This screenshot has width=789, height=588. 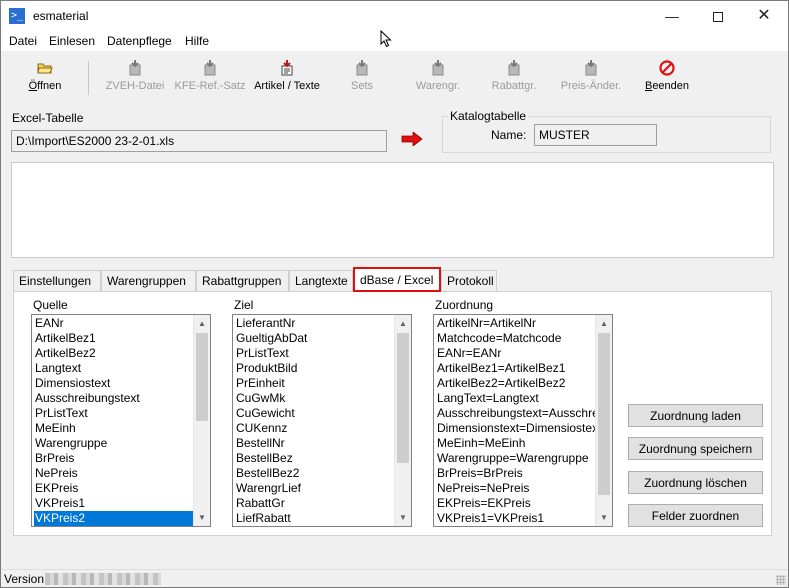 I want to click on ziel-scrollbar: ▲ ▼, so click(x=402, y=420).